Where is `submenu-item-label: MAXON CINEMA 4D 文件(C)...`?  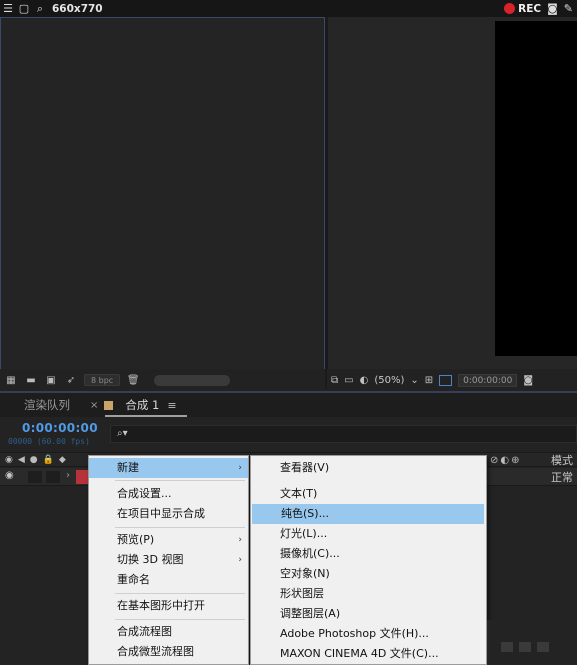
submenu-item-label: MAXON CINEMA 4D 文件(C)... is located at coordinates (359, 653).